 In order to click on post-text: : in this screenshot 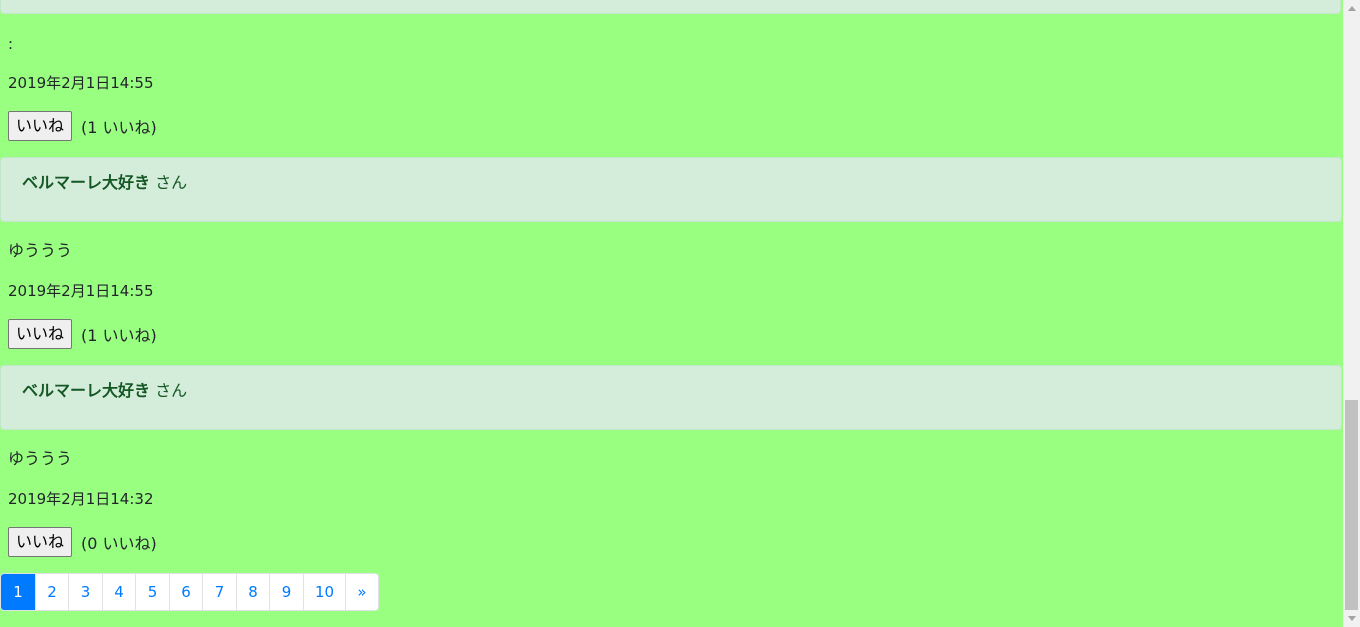, I will do `click(11, 44)`.